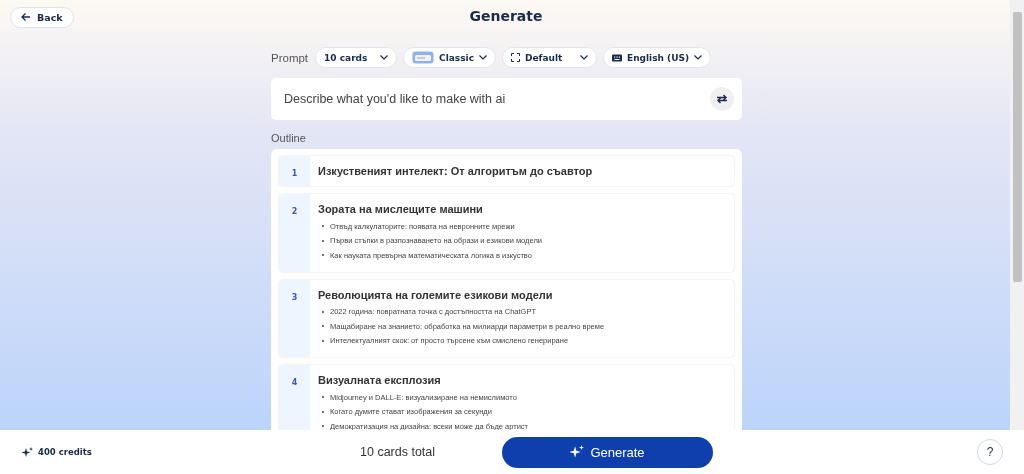 The height and width of the screenshot is (474, 1024). Describe the element at coordinates (617, 57) in the screenshot. I see `keyboard-icon` at that location.